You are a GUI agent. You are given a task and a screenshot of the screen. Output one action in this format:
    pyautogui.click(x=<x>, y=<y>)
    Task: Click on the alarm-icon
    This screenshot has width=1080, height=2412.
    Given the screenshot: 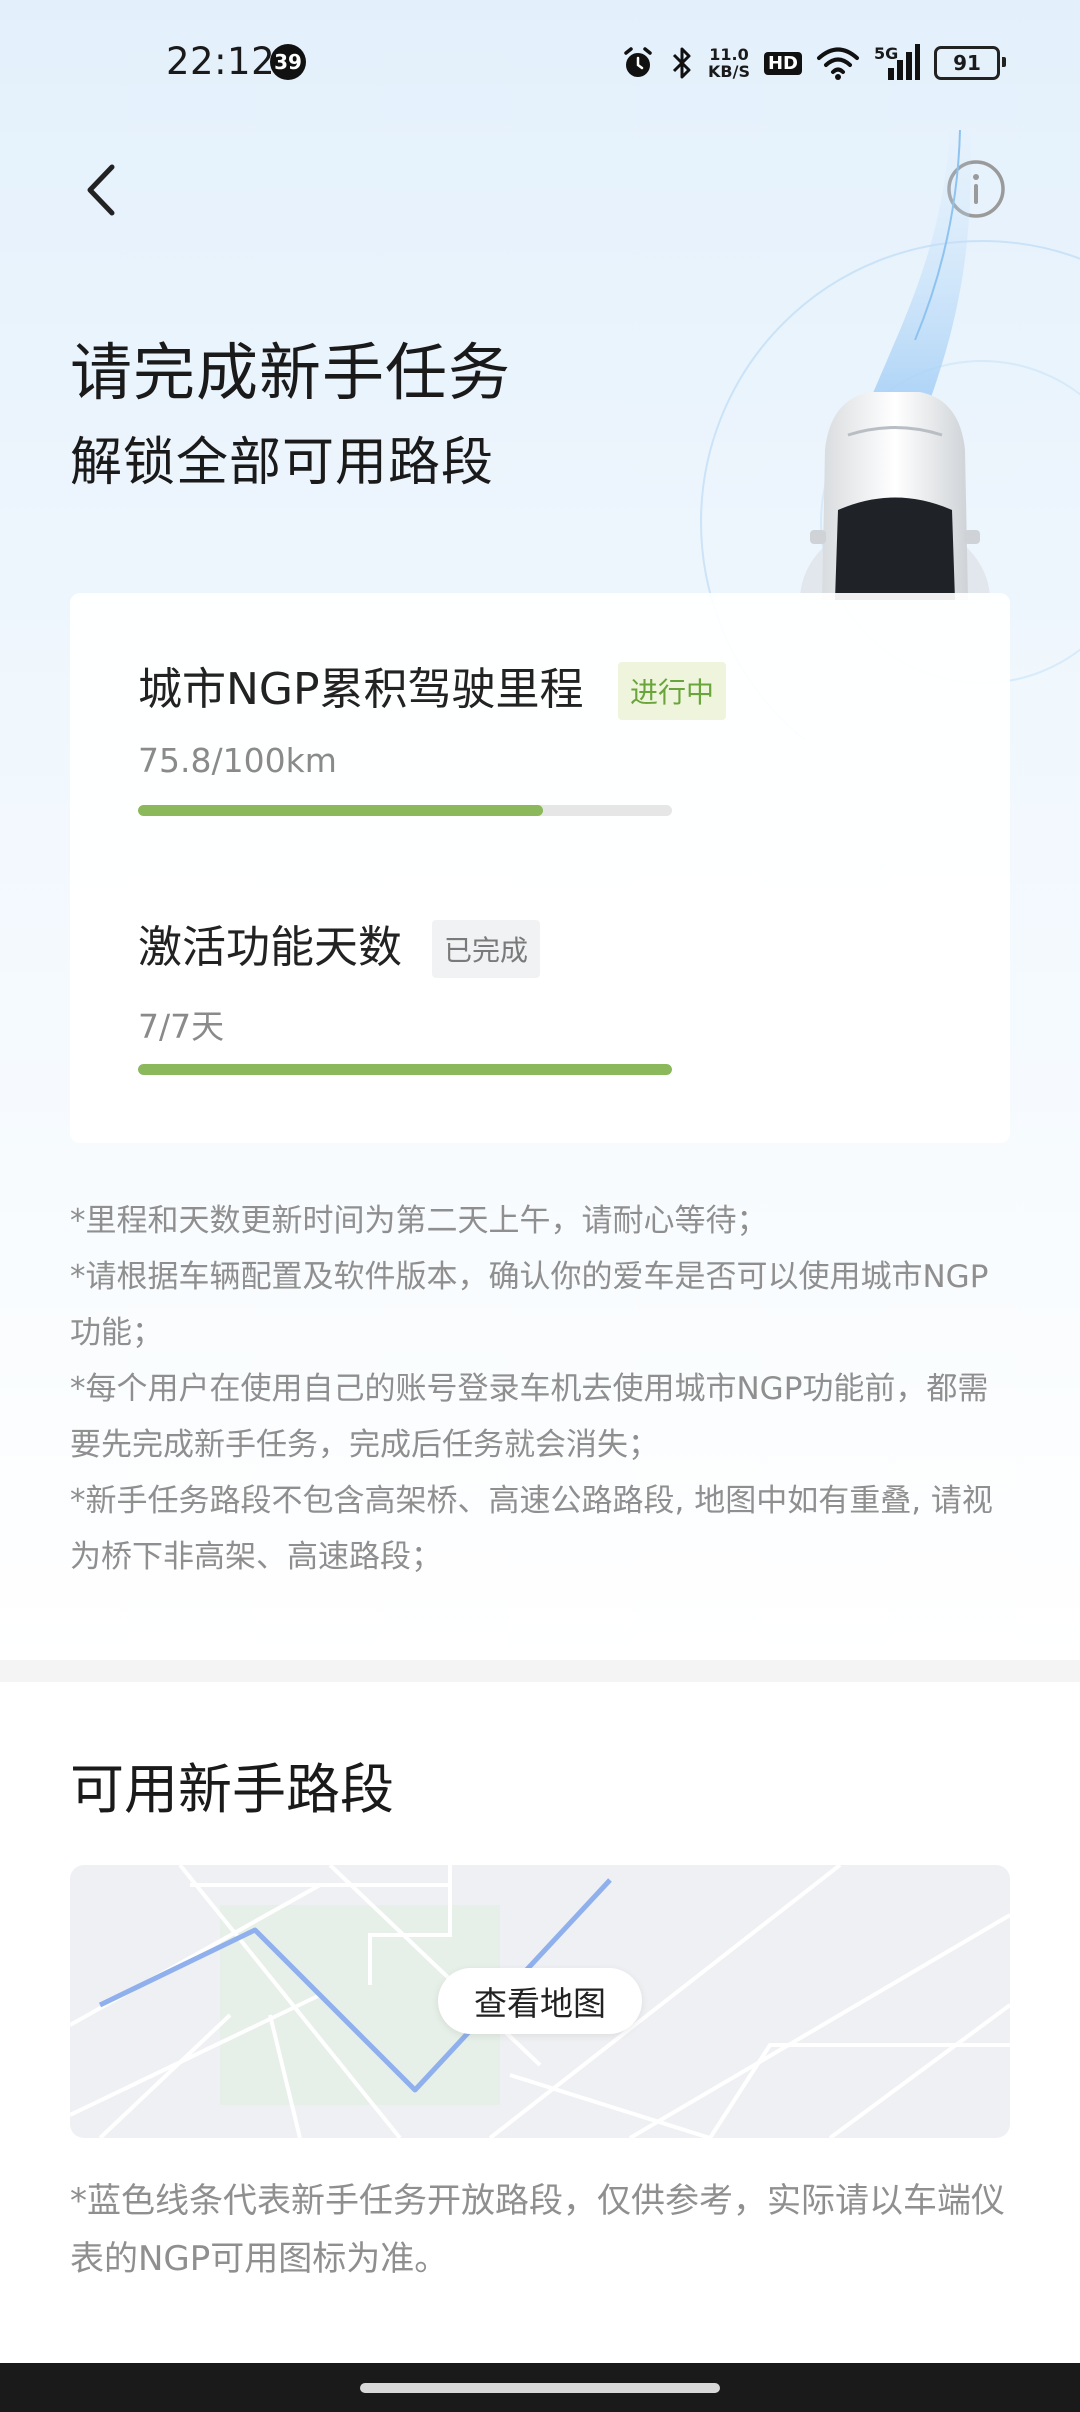 What is the action you would take?
    pyautogui.click(x=638, y=62)
    